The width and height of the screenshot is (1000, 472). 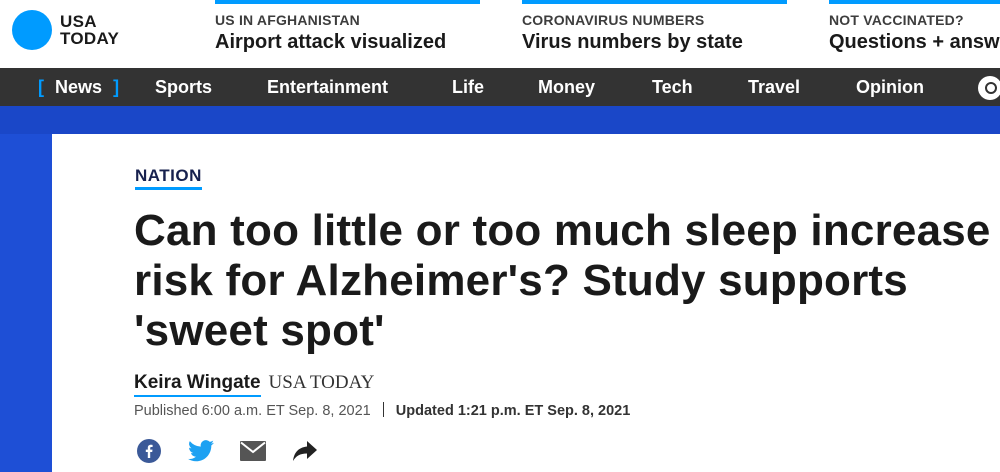 I want to click on promo-not-vaccinated: NOT VACCINATED? Questions + answ, so click(x=914, y=34).